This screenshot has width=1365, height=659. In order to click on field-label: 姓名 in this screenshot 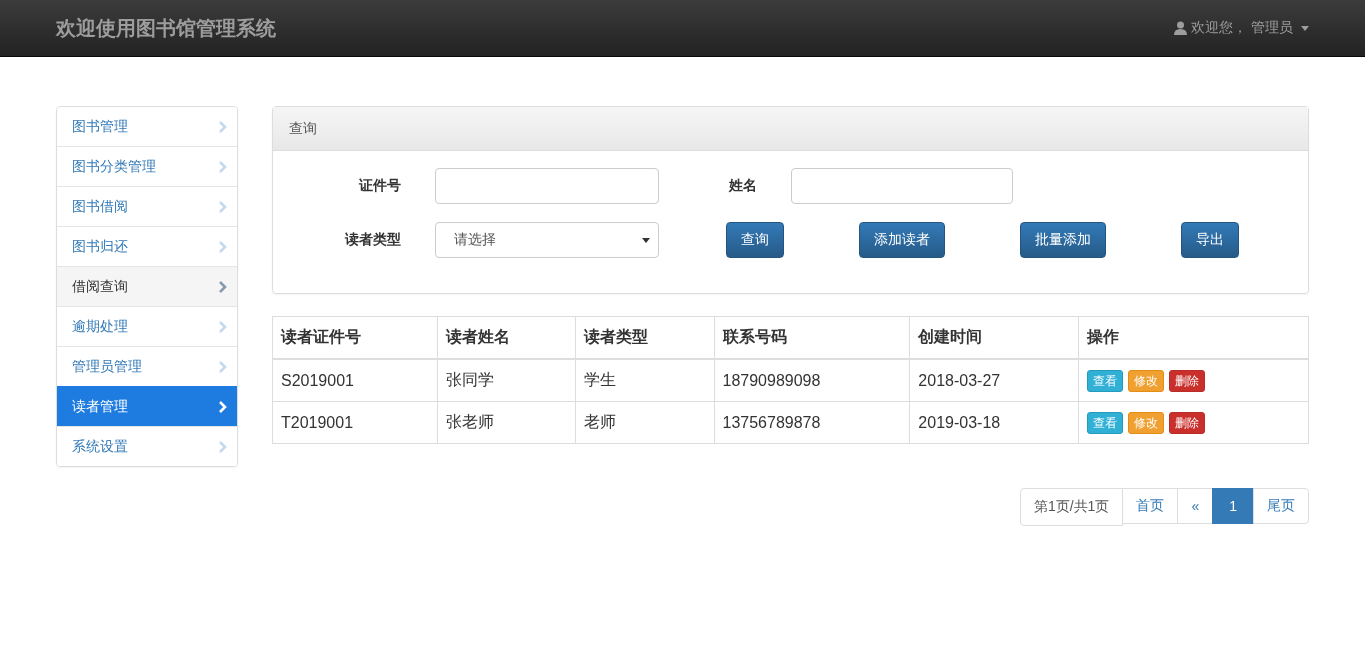, I will do `click(742, 186)`.